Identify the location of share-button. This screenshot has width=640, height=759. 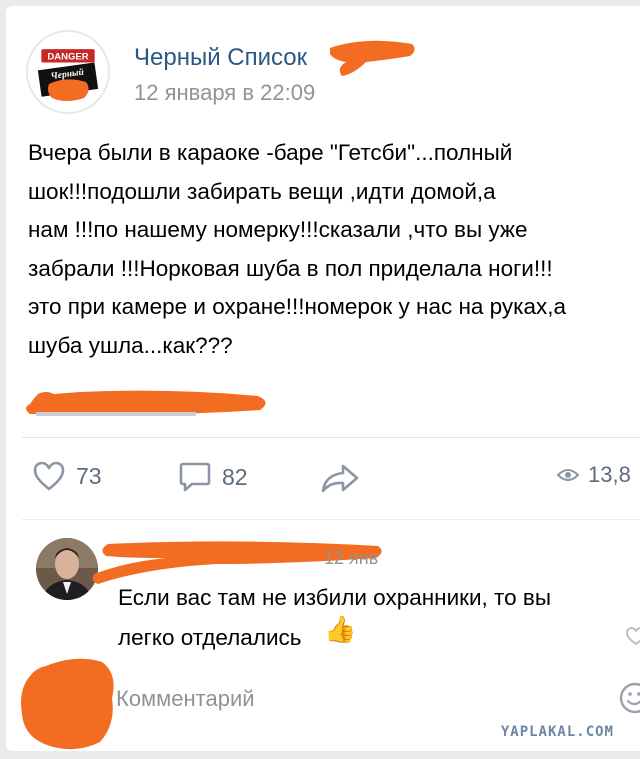
(340, 478).